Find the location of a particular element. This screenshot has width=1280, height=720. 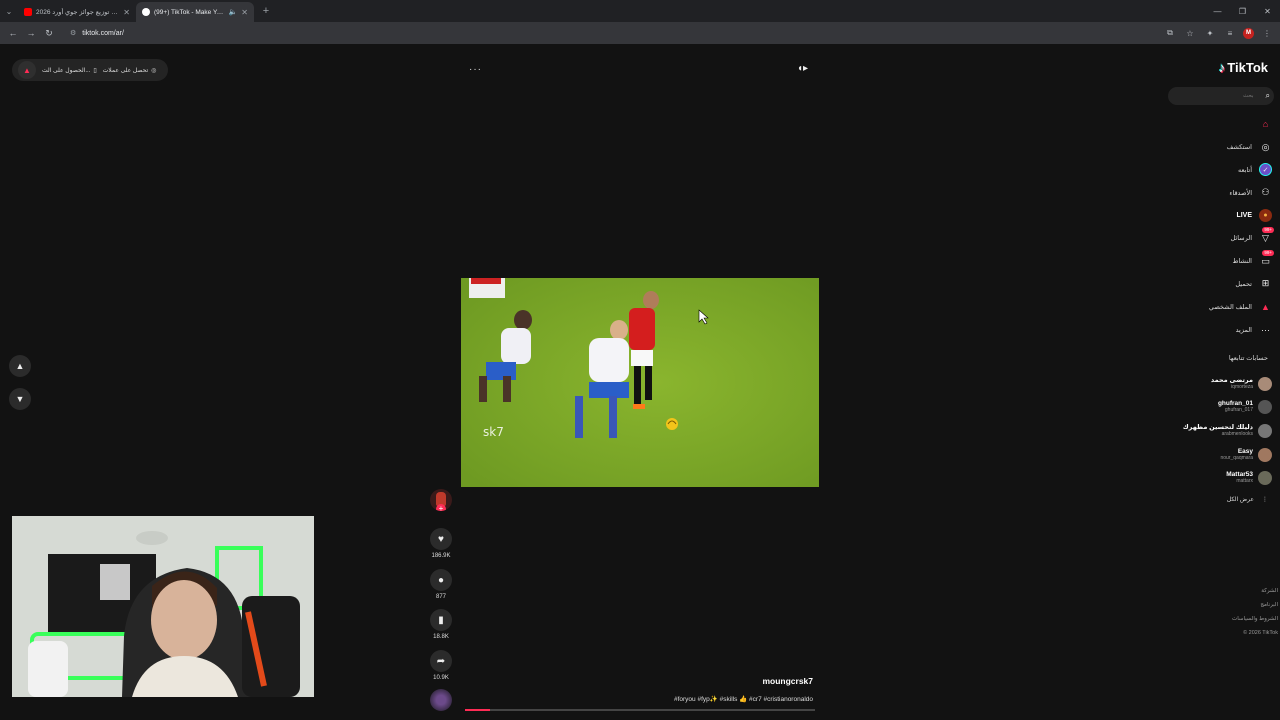

speaker-icon: 🔈 is located at coordinates (233, 12).